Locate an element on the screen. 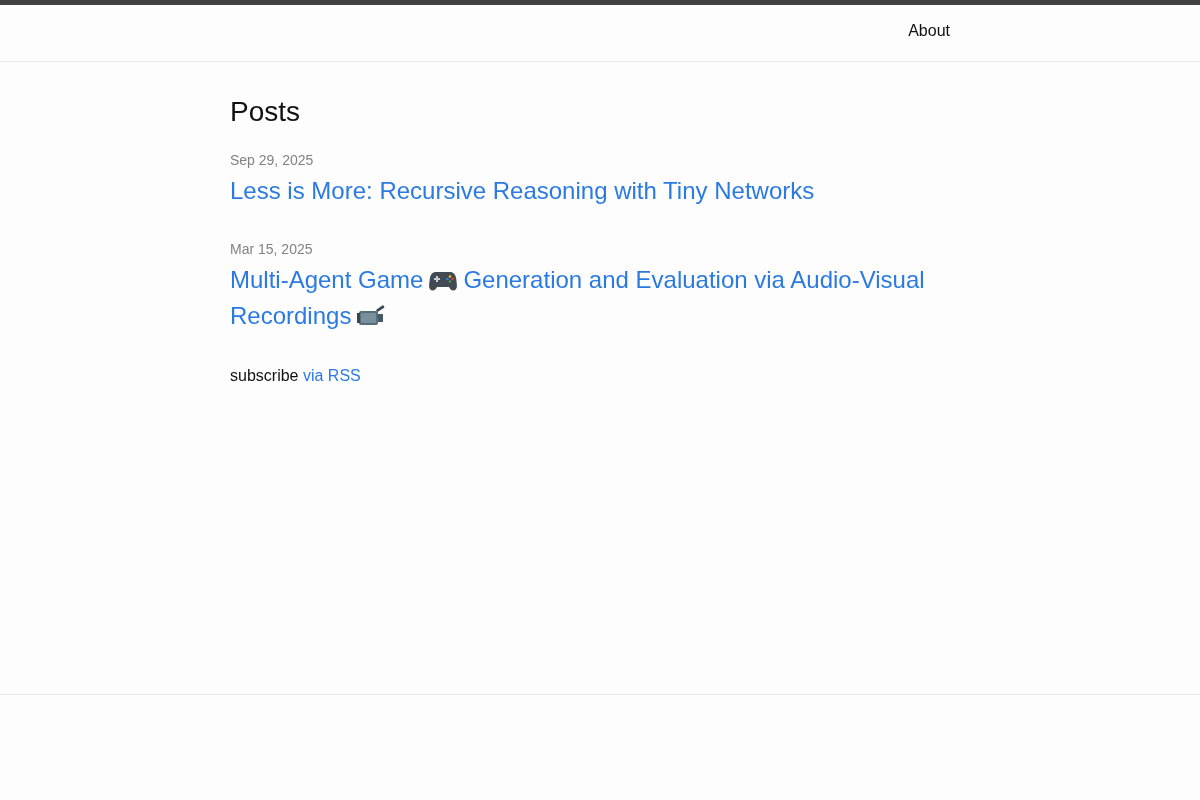  gamepad-icon is located at coordinates (443, 281).